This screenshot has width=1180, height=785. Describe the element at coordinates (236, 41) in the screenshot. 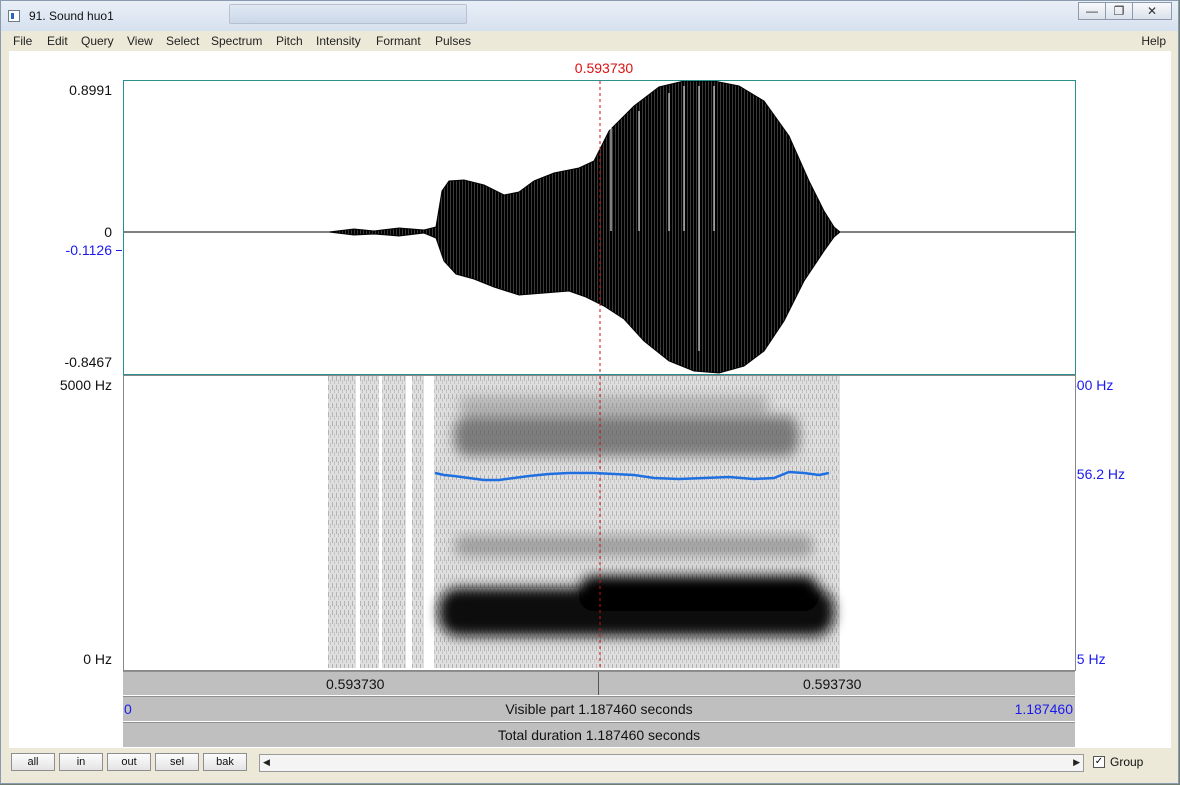

I see `menu-spectrum: Spectrum` at that location.